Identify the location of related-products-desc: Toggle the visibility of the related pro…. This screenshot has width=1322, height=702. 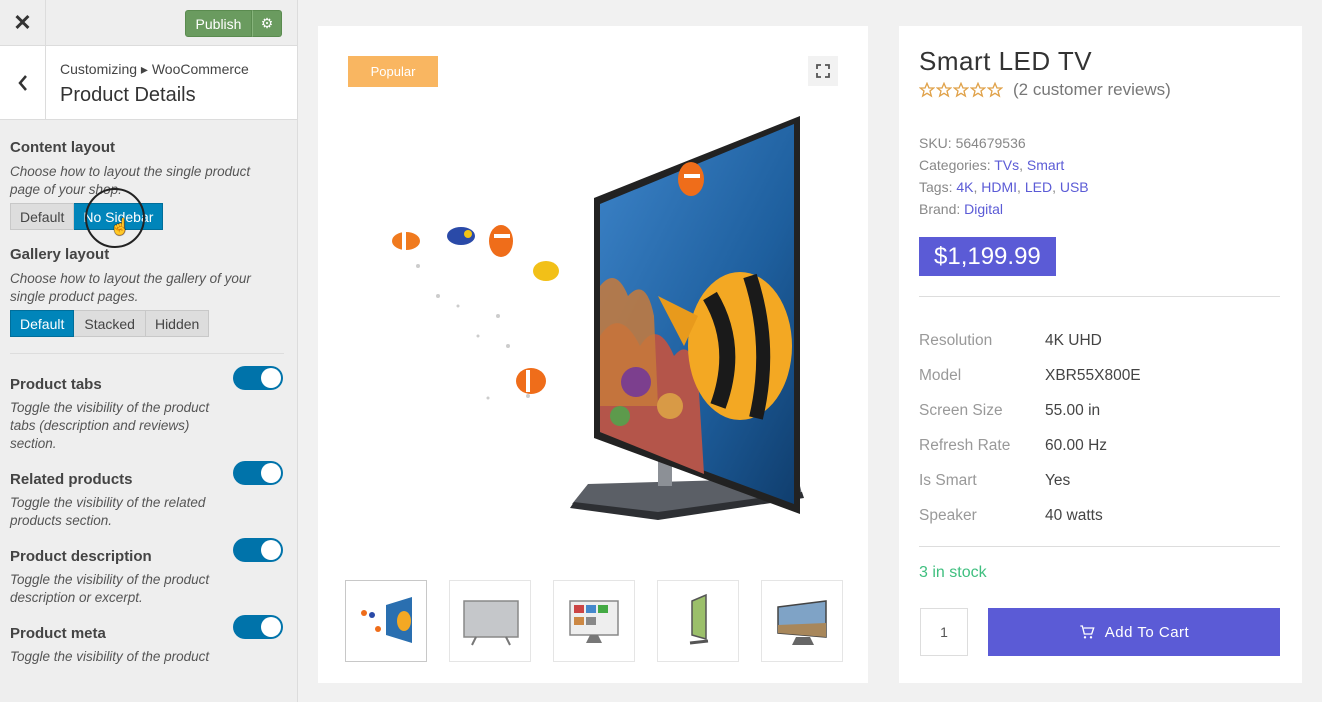
(108, 511).